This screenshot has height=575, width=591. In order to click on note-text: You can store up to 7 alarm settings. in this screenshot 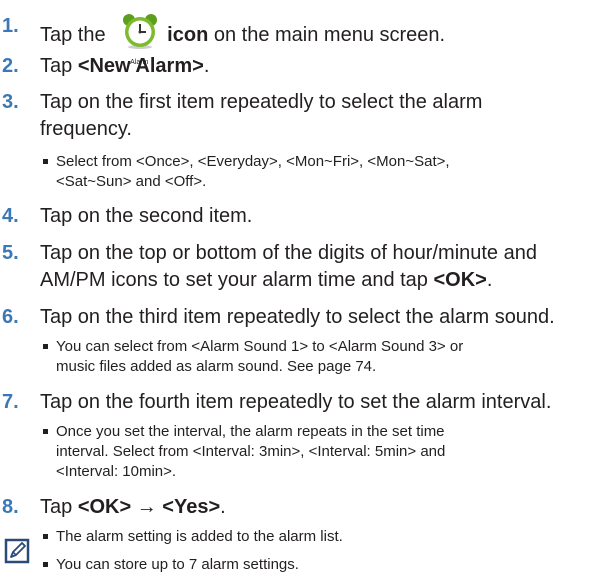, I will do `click(177, 564)`.